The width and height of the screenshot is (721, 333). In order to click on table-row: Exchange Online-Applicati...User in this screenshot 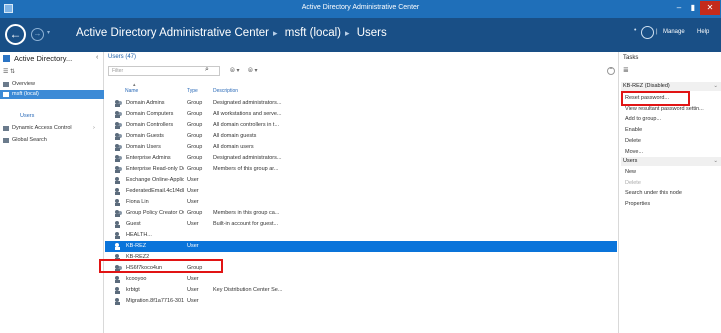, I will do `click(361, 180)`.